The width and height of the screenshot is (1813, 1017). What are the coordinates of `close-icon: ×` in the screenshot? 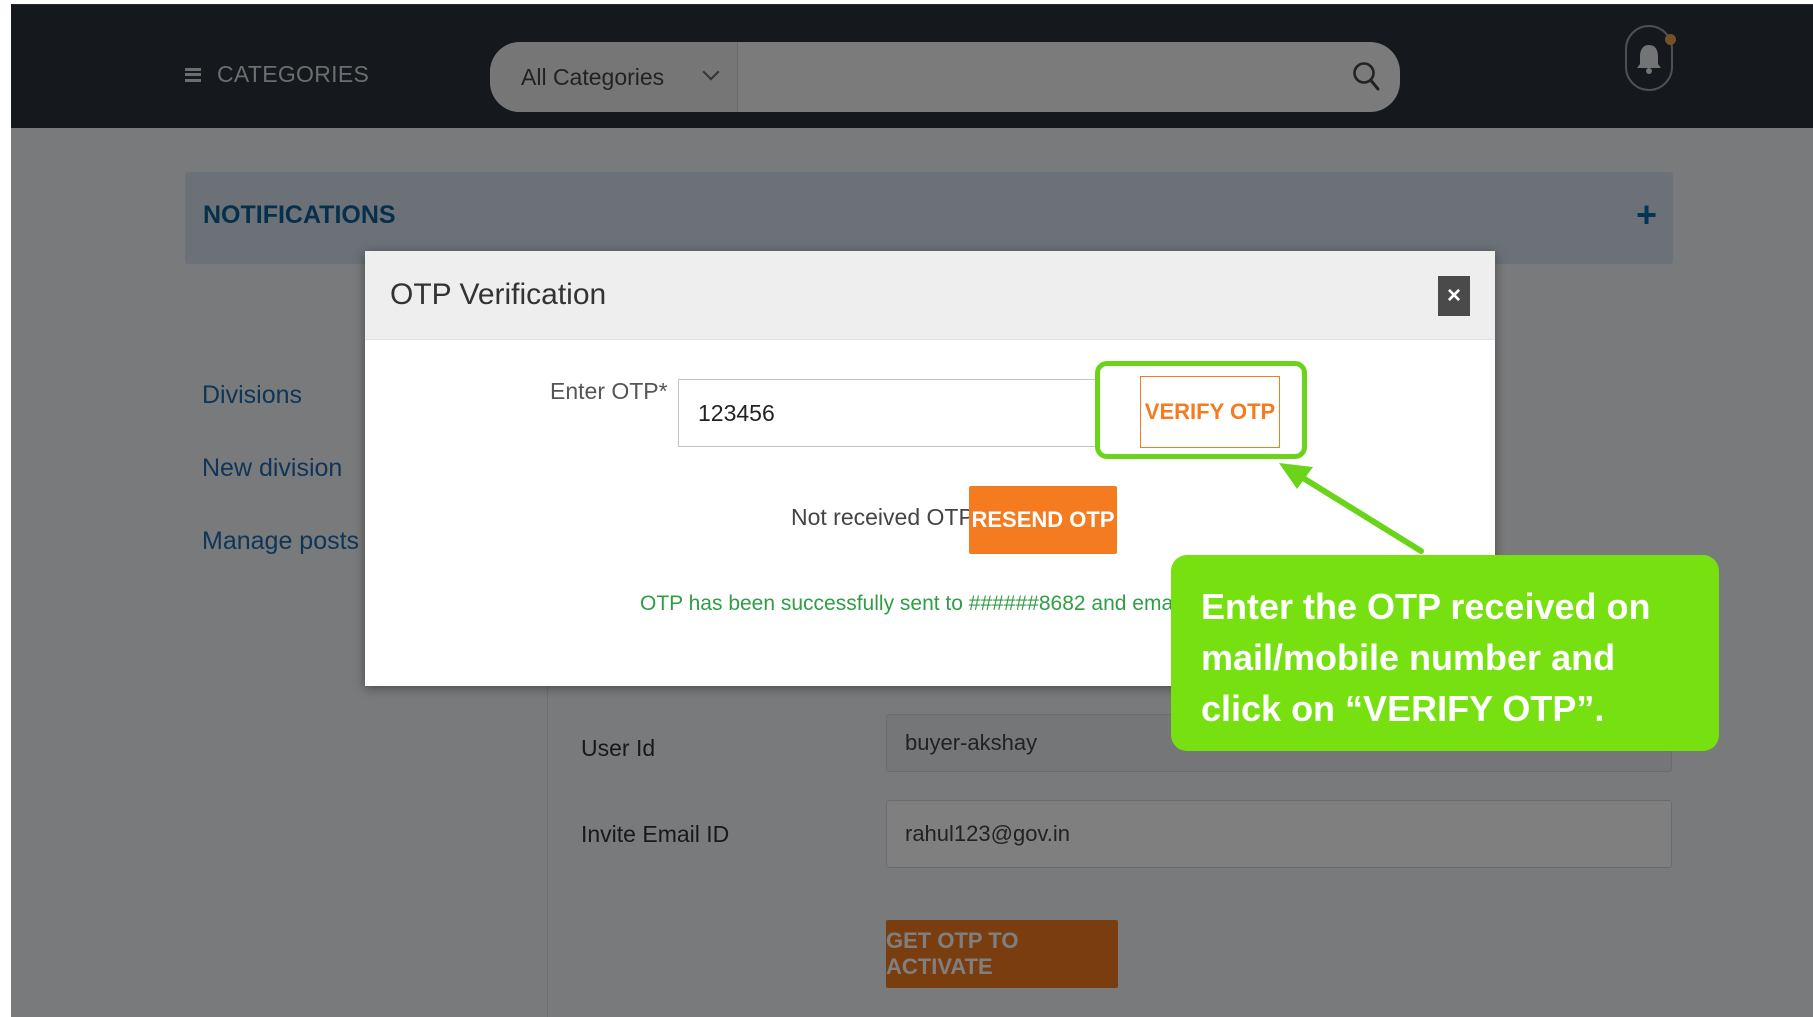 It's located at (1454, 296).